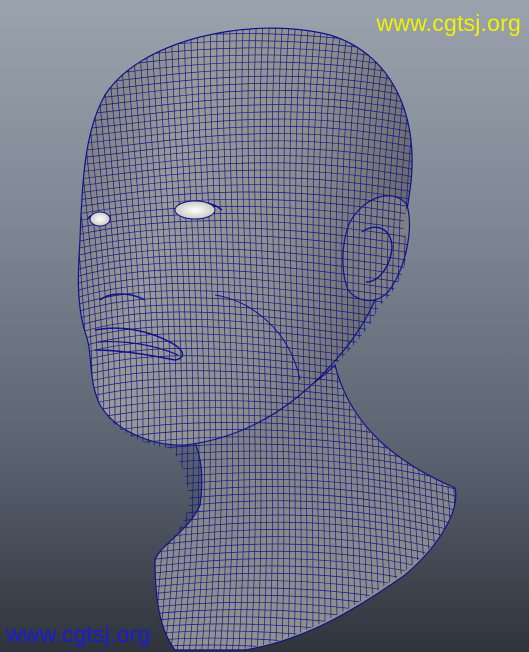 This screenshot has width=529, height=652. Describe the element at coordinates (100, 219) in the screenshot. I see `left-eye` at that location.